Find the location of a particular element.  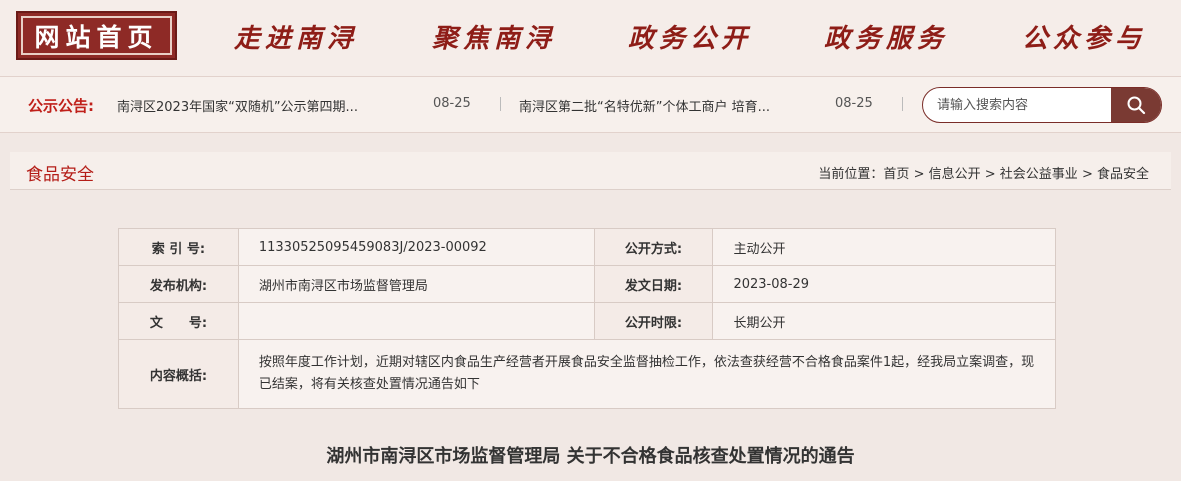

nav-item-gov-service: 政务服务 is located at coordinates (886, 36).